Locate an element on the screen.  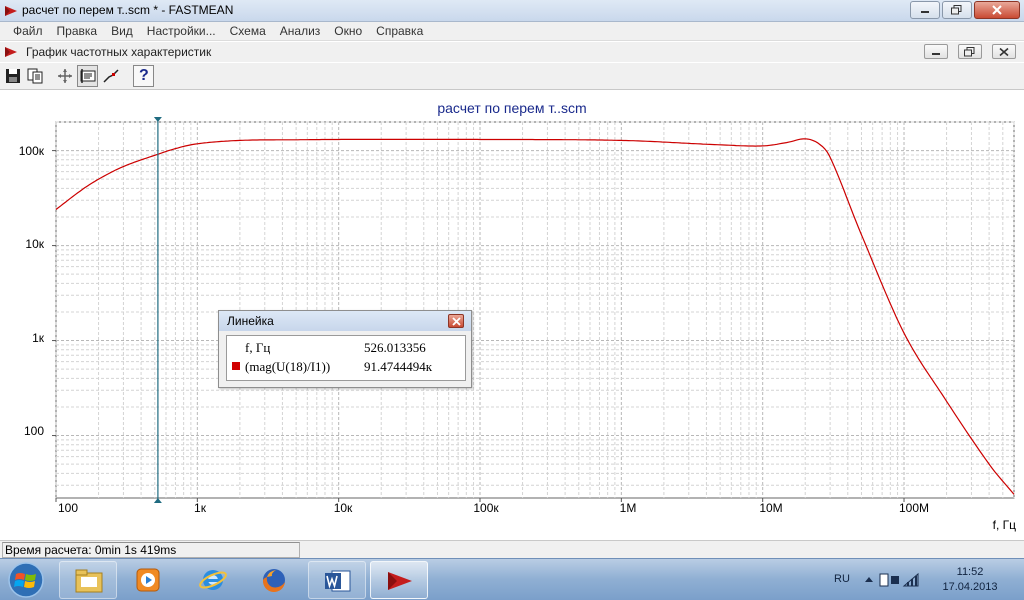
ruler-row-value: 91.4744494к is located at coordinates (398, 366).